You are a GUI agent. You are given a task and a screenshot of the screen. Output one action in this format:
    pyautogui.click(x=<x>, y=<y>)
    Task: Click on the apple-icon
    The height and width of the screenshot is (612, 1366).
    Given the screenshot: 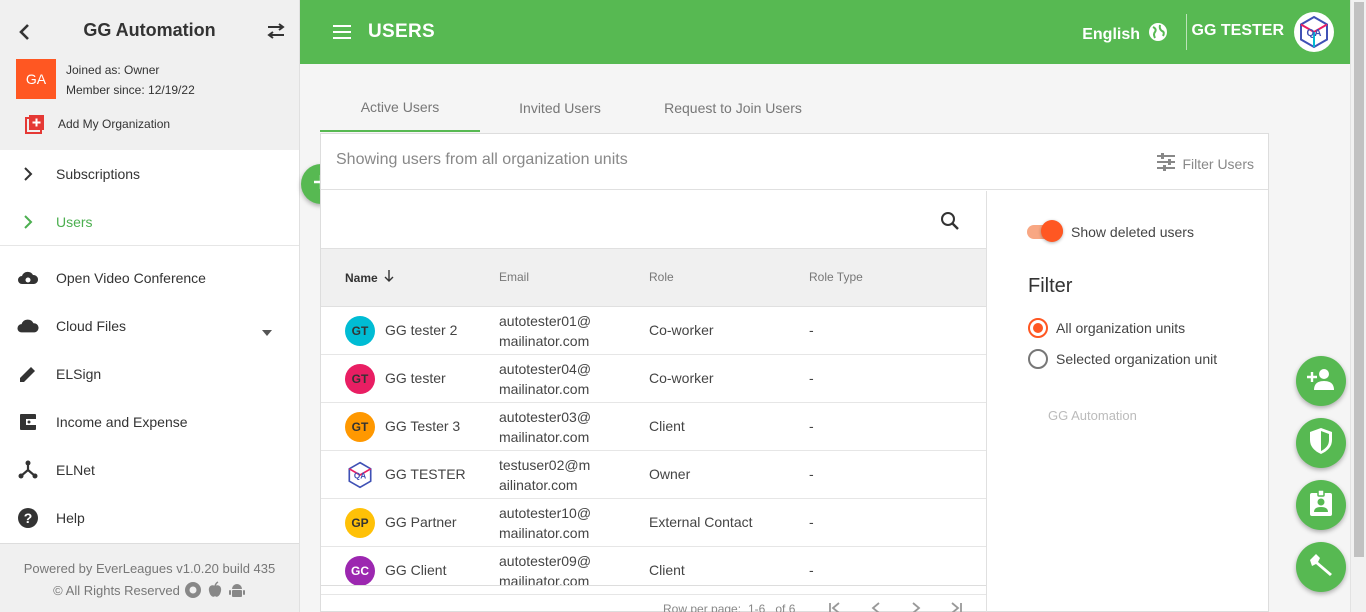 What is the action you would take?
    pyautogui.click(x=215, y=590)
    